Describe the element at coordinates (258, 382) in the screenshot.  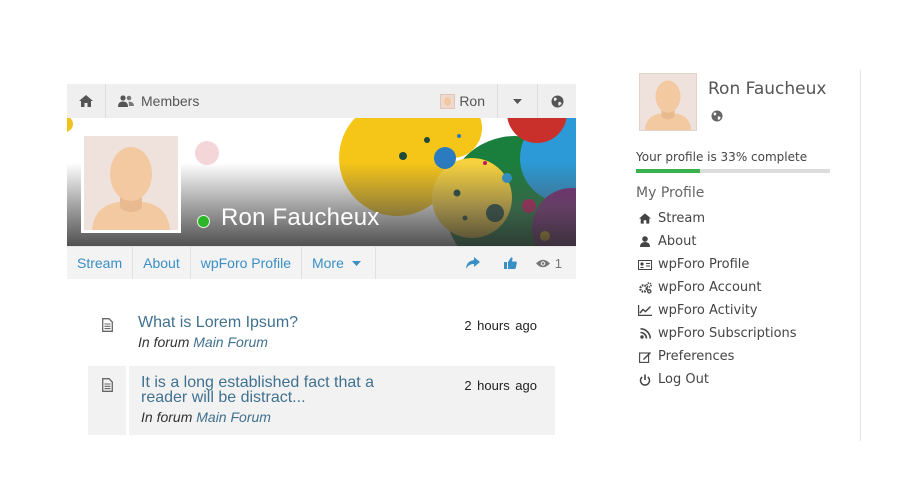
I see `activity-title-line: It is a long established fact that a` at that location.